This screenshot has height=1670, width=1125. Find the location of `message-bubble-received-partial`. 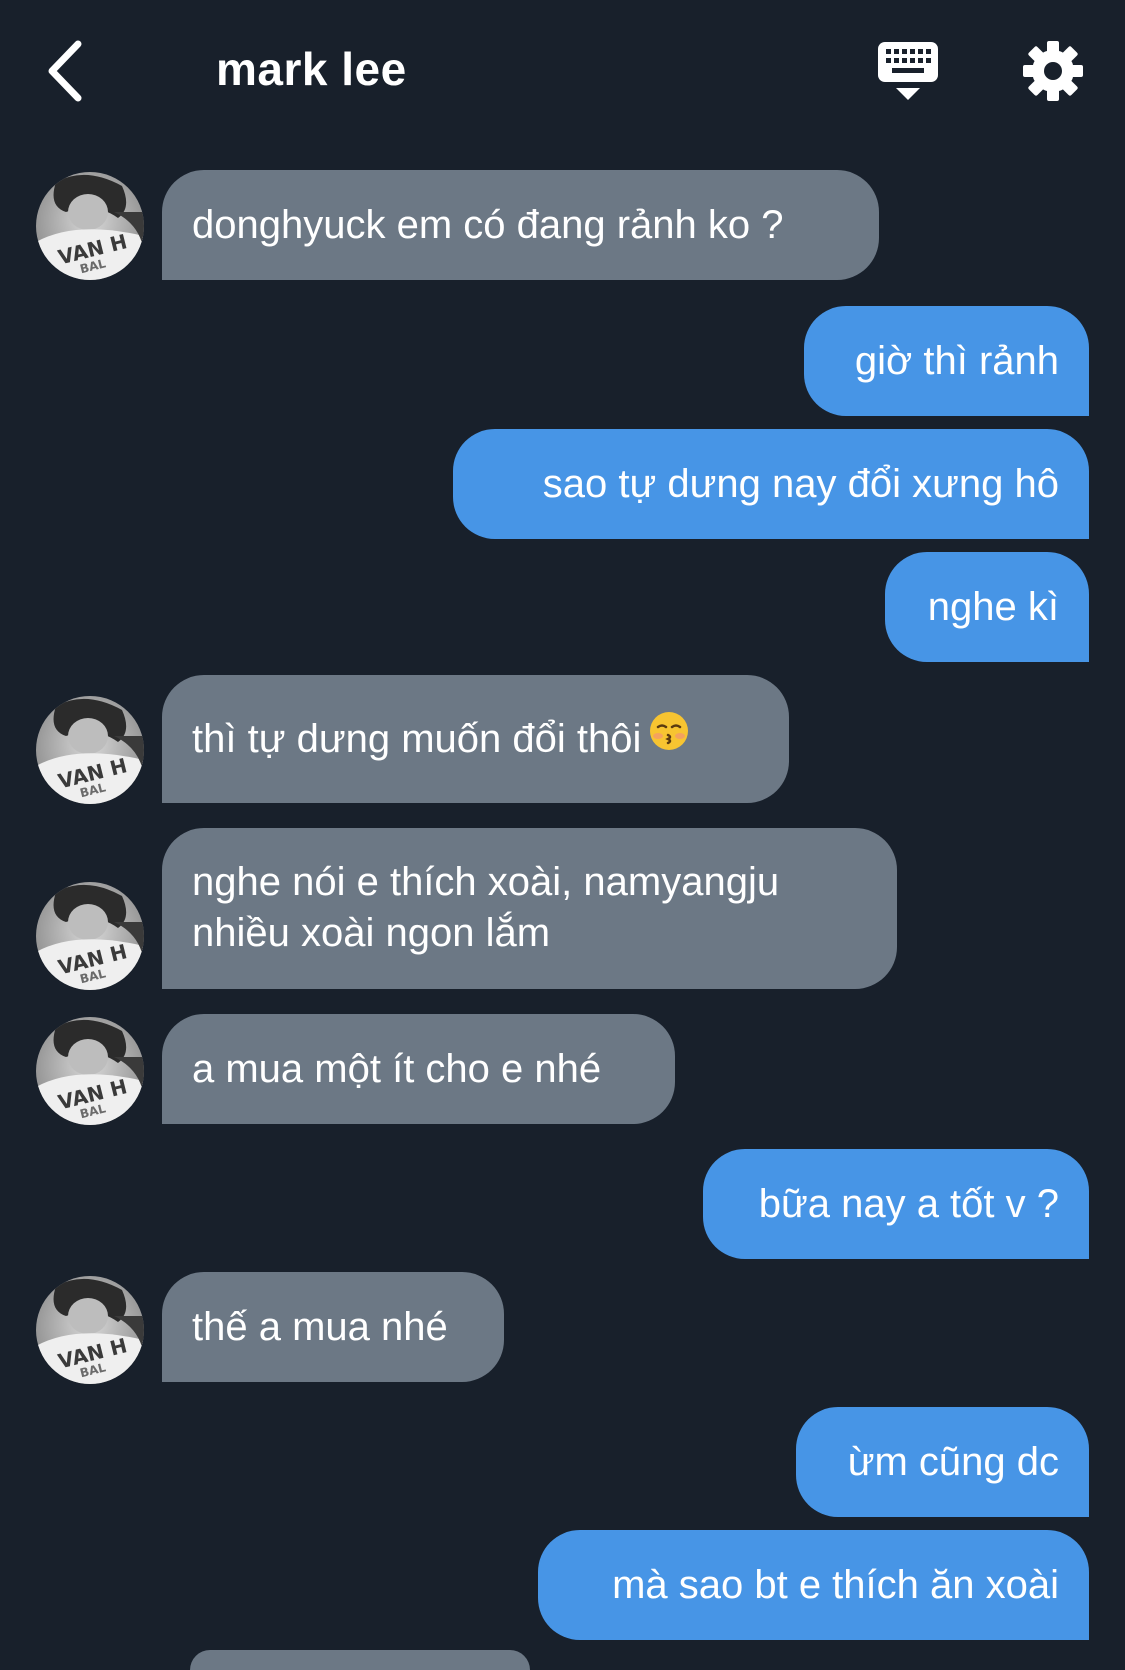

message-bubble-received-partial is located at coordinates (360, 1660).